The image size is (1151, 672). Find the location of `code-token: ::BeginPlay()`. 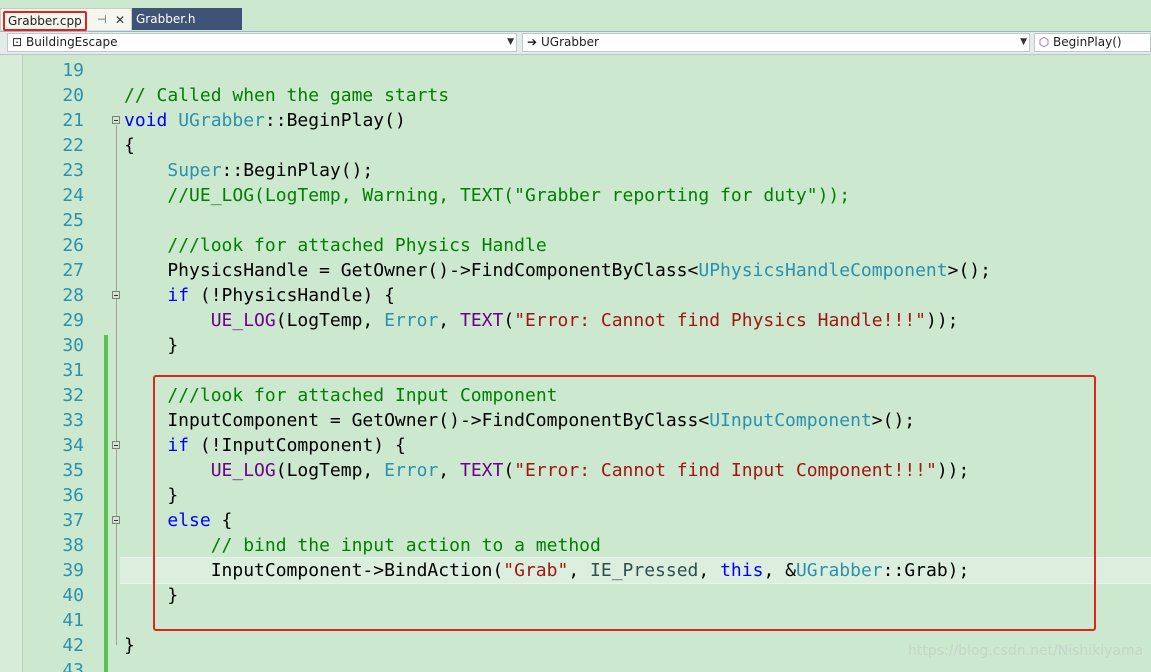

code-token: ::BeginPlay() is located at coordinates (335, 120).